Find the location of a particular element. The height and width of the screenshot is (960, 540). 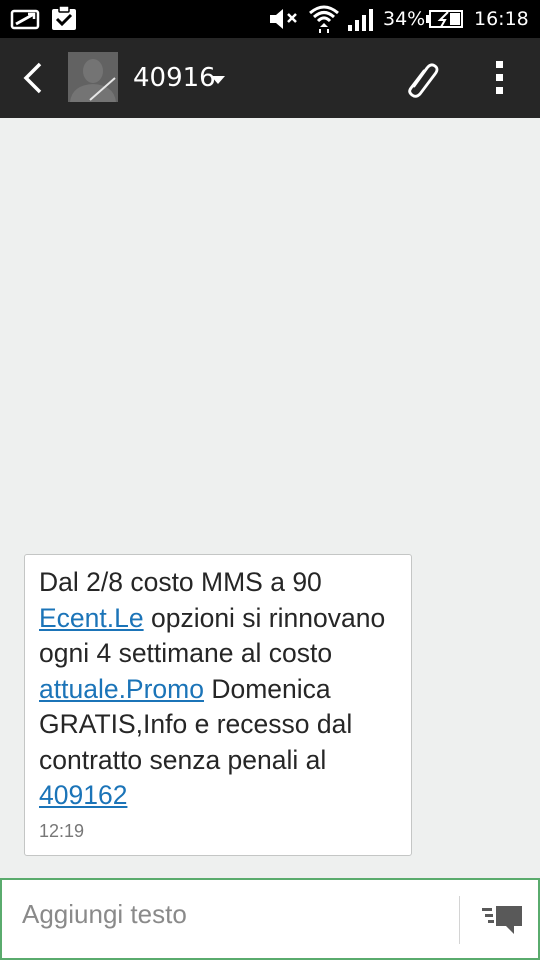

paperclip-icon is located at coordinates (422, 78).